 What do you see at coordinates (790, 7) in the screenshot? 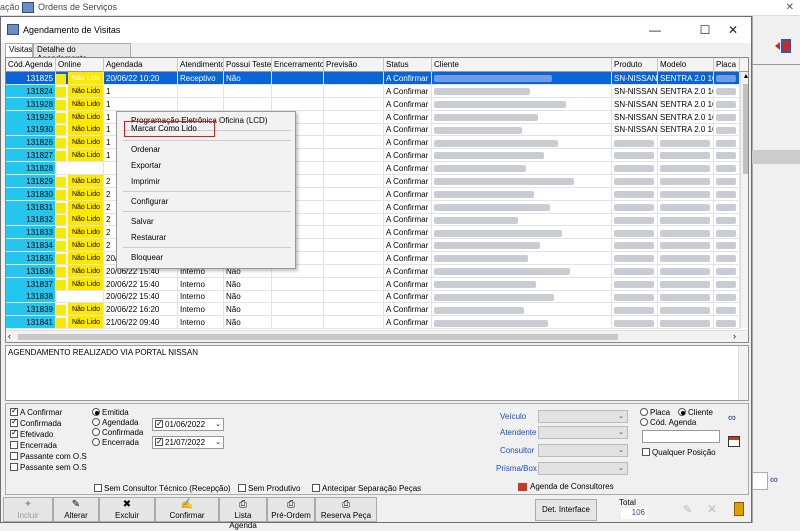
I see `background-close-icon: ✕` at bounding box center [790, 7].